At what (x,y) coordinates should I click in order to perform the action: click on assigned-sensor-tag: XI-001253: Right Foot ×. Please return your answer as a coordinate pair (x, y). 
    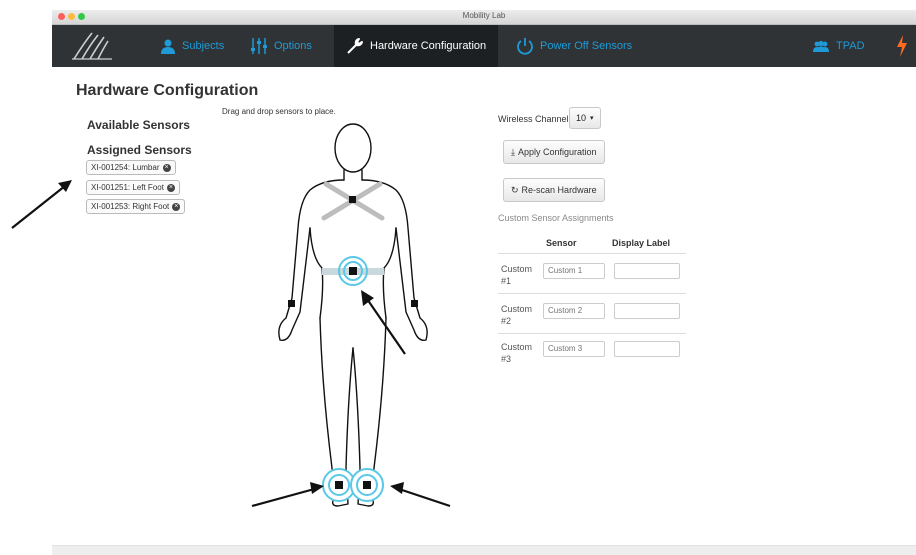
    Looking at the image, I should click on (136, 206).